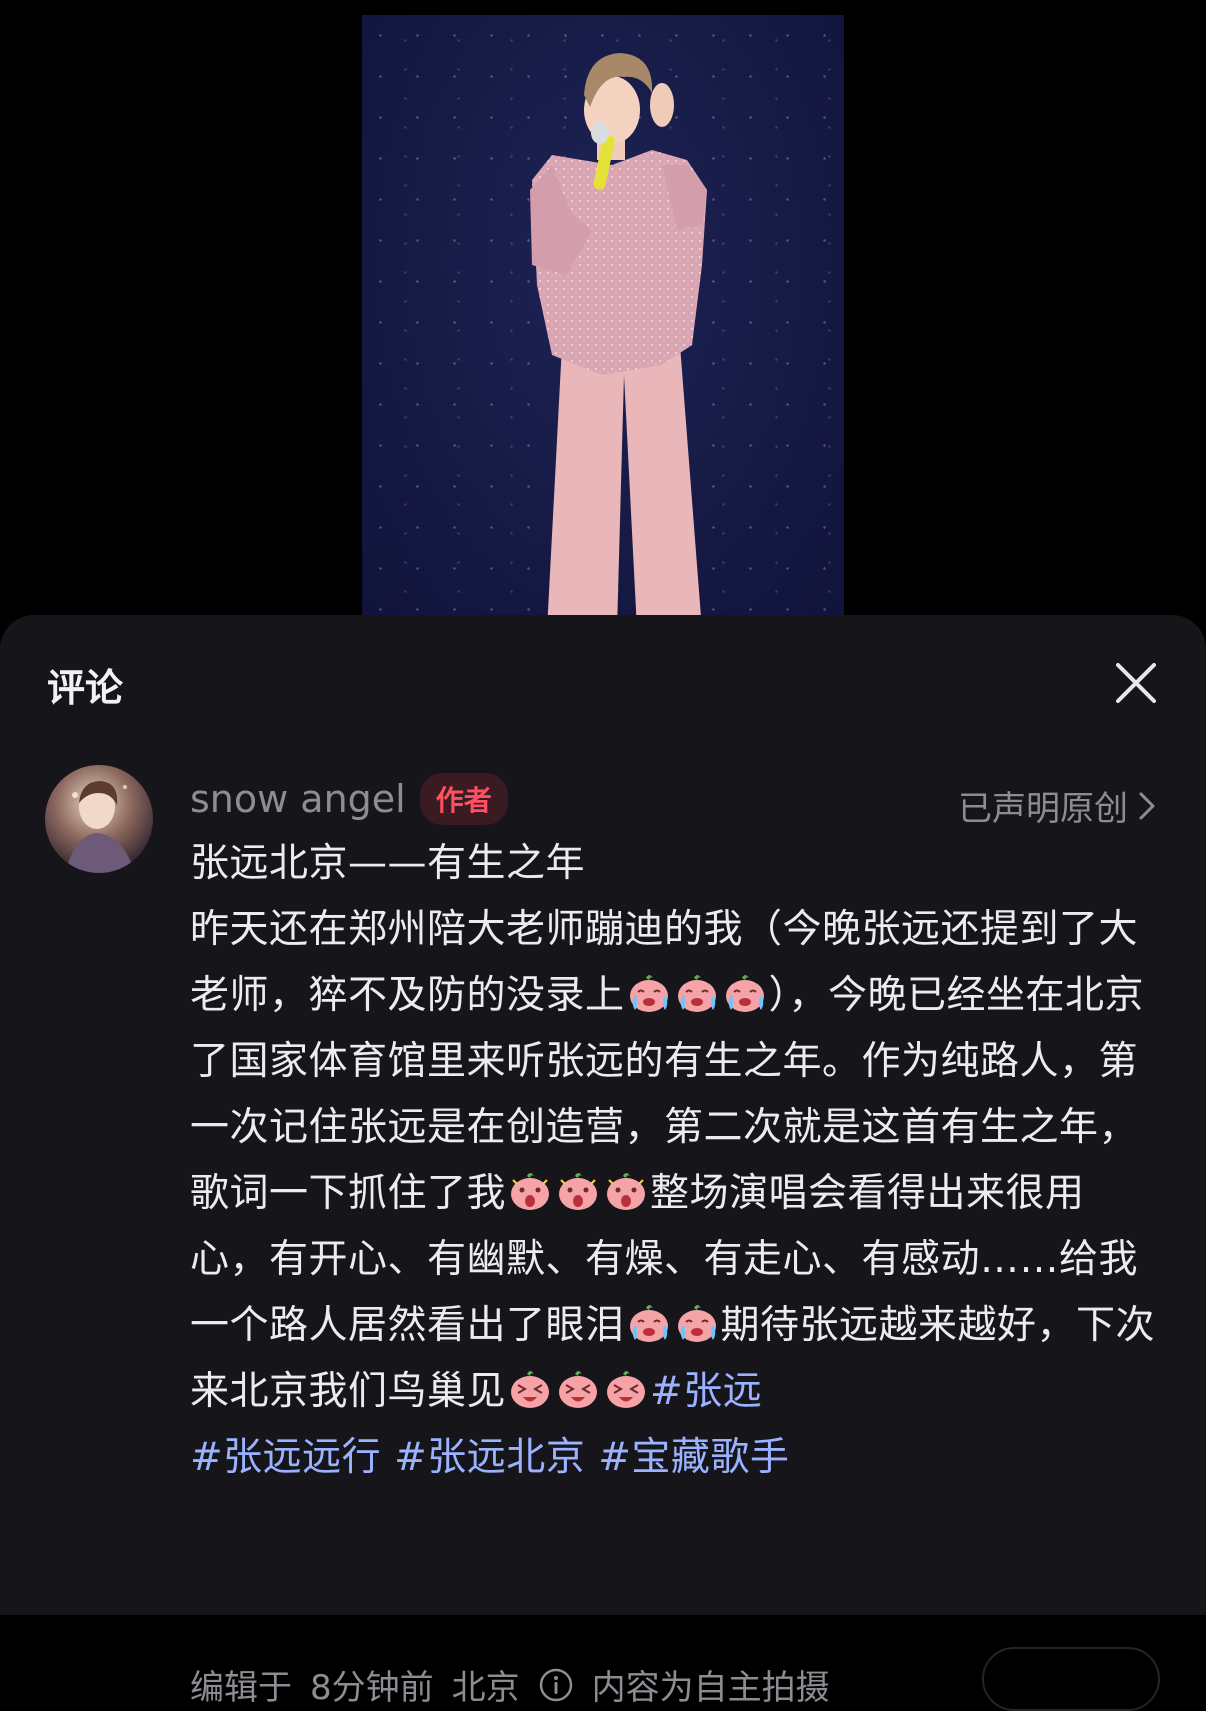  I want to click on original-claim-label: 已声明原创, so click(1043, 809).